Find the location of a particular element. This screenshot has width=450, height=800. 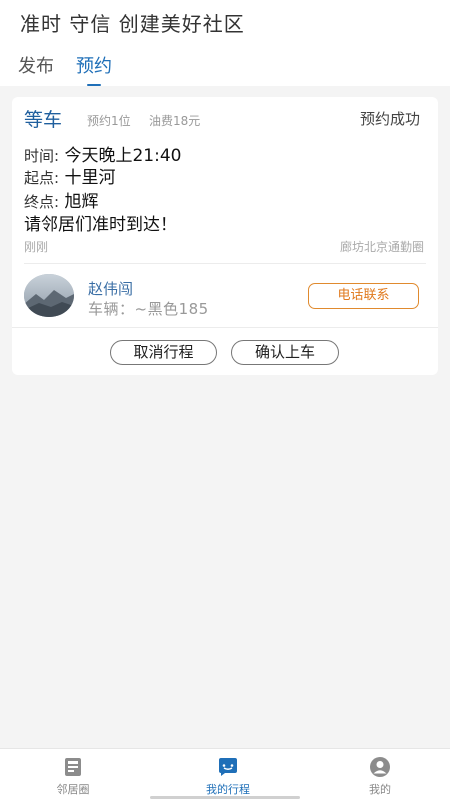

nav-community: 邻居圈 is located at coordinates (73, 776).